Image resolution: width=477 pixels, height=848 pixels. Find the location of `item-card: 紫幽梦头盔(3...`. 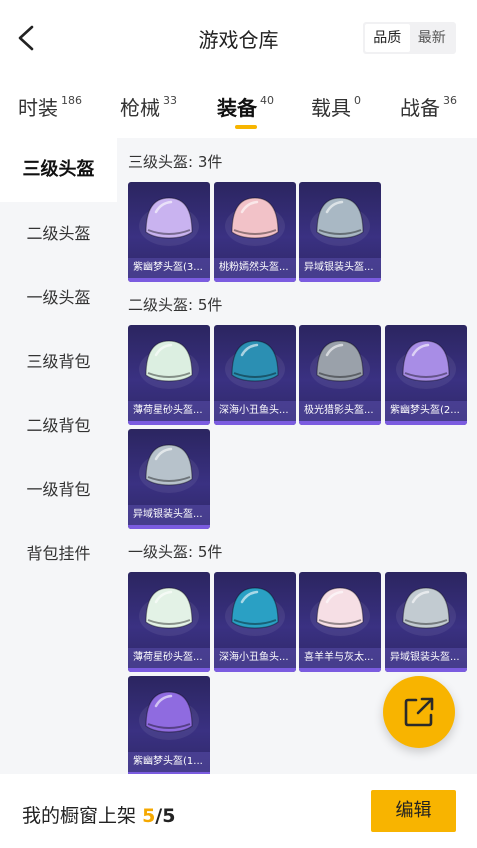

item-card: 紫幽梦头盔(3... is located at coordinates (169, 232).